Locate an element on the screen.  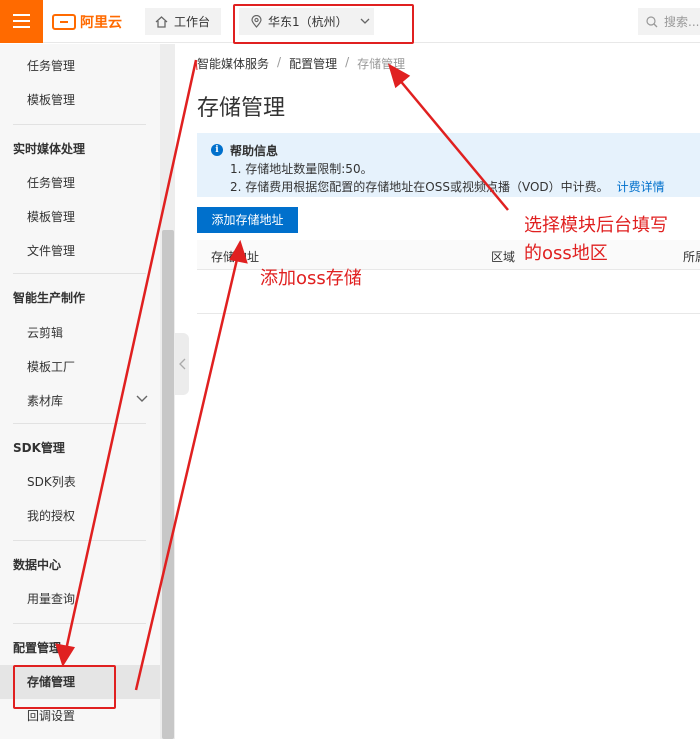
sidebar-item-template-factory: 模板工厂 is located at coordinates (80, 367).